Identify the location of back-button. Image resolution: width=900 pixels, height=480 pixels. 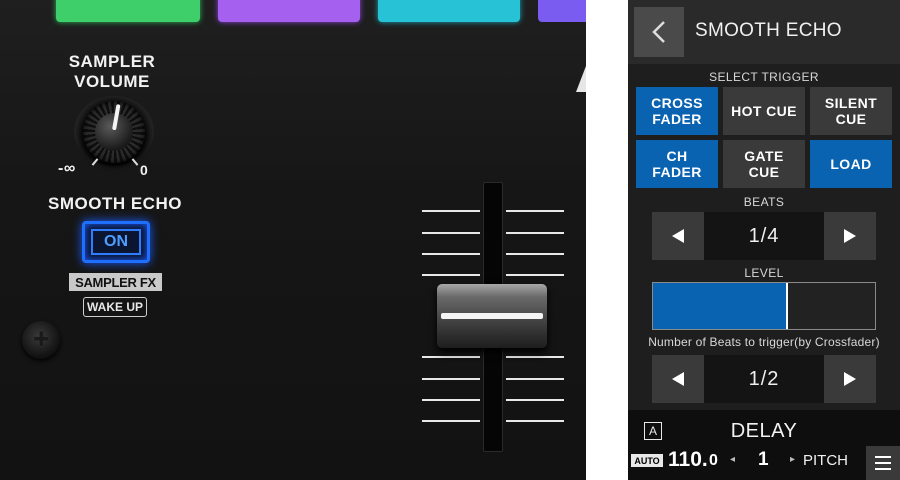
(659, 32).